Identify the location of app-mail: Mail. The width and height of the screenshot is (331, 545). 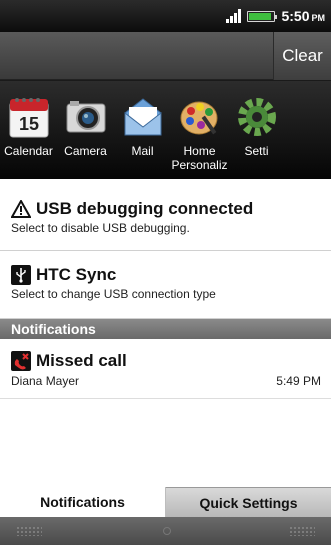
(142, 130).